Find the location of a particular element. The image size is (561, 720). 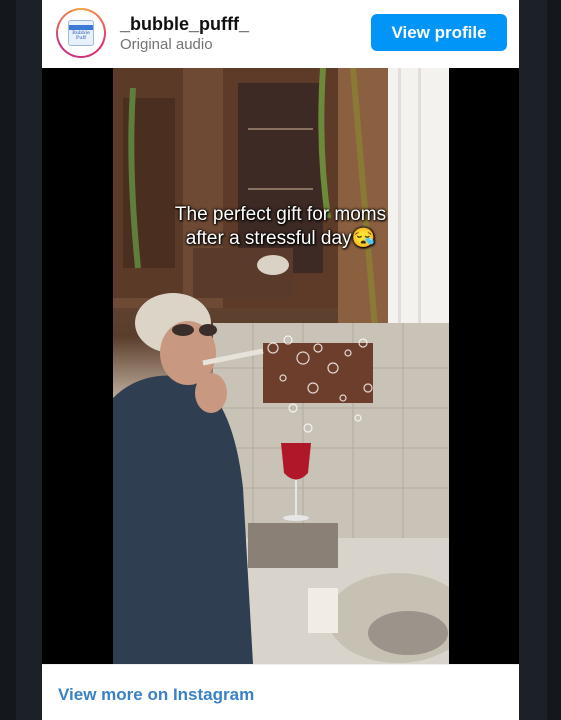

window-frame-right is located at coordinates (554, 360).